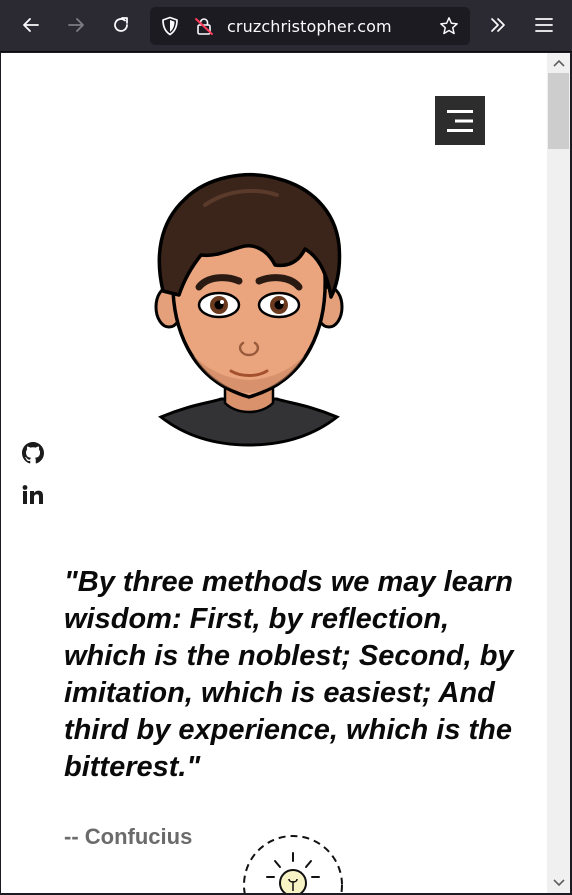 The width and height of the screenshot is (572, 895). What do you see at coordinates (293, 864) in the screenshot?
I see `lightbulb-icon` at bounding box center [293, 864].